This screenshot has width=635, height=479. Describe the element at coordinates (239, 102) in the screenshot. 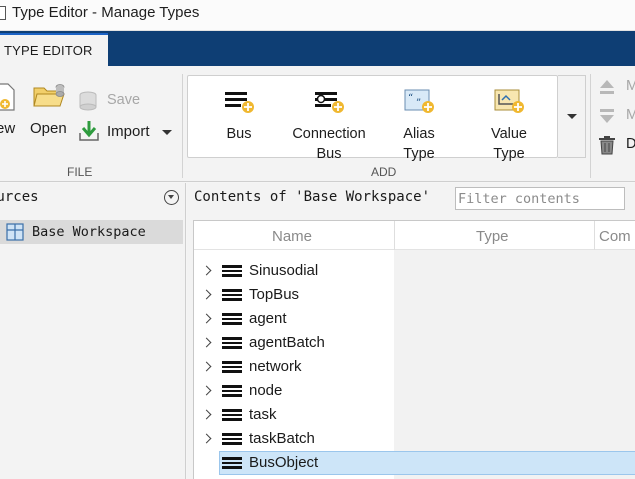

I see `bus-add-icon` at that location.